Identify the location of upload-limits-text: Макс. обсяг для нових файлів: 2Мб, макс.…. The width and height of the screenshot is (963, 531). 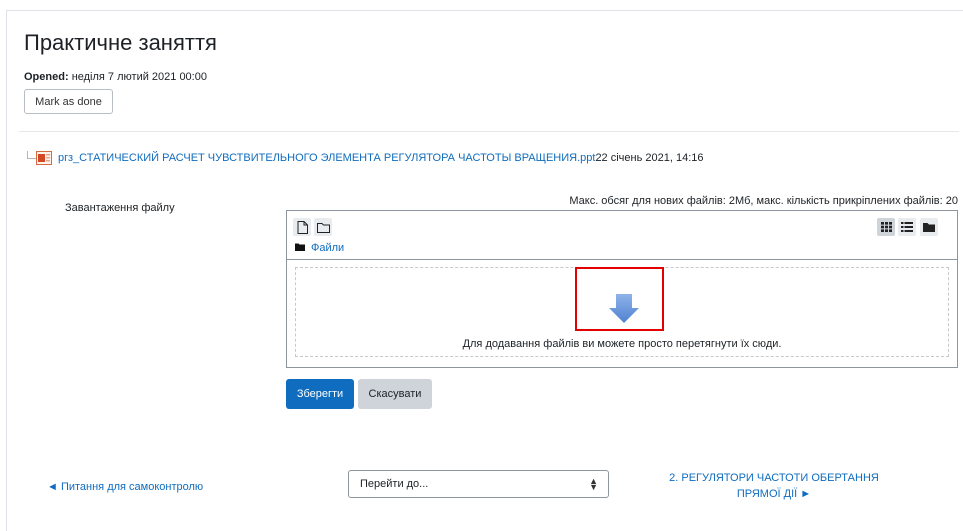
(763, 201).